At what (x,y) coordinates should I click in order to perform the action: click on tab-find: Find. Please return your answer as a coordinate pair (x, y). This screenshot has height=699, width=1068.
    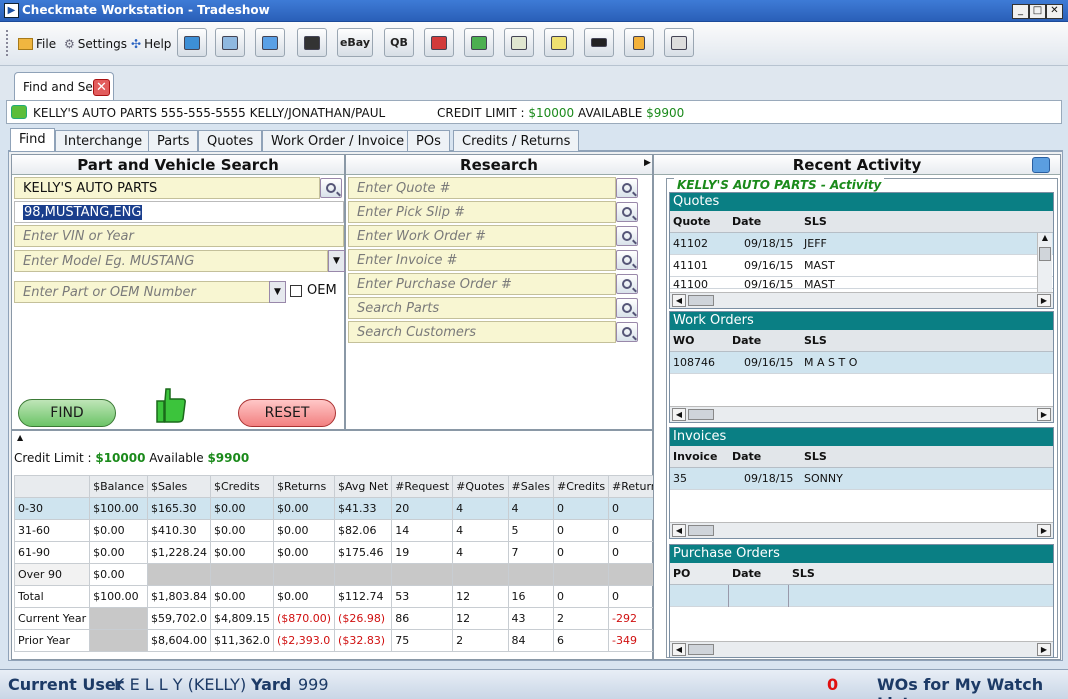
    Looking at the image, I should click on (32, 140).